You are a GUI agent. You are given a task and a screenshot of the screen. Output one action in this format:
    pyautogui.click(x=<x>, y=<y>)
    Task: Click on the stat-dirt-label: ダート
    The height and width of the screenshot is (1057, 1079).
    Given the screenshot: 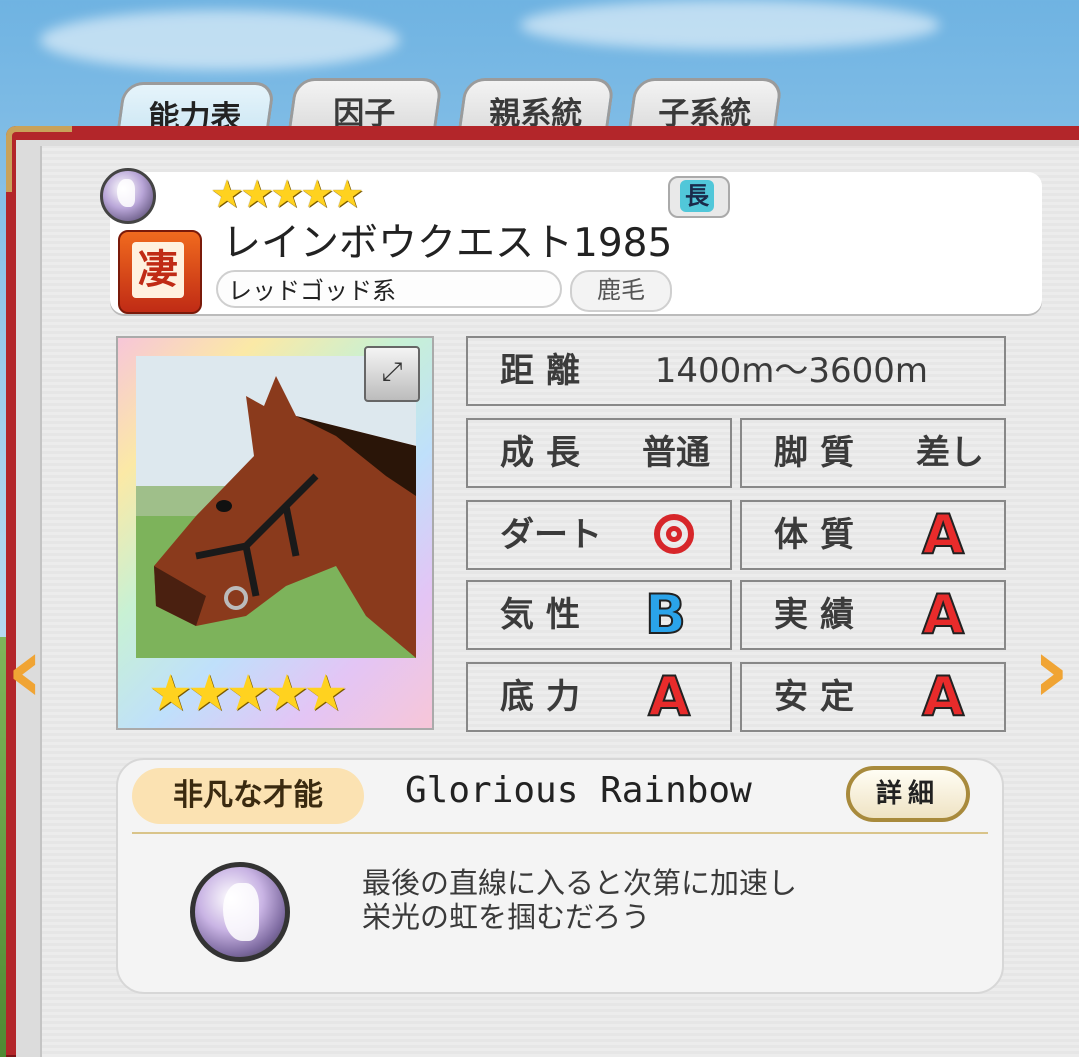 What is the action you would take?
    pyautogui.click(x=551, y=535)
    